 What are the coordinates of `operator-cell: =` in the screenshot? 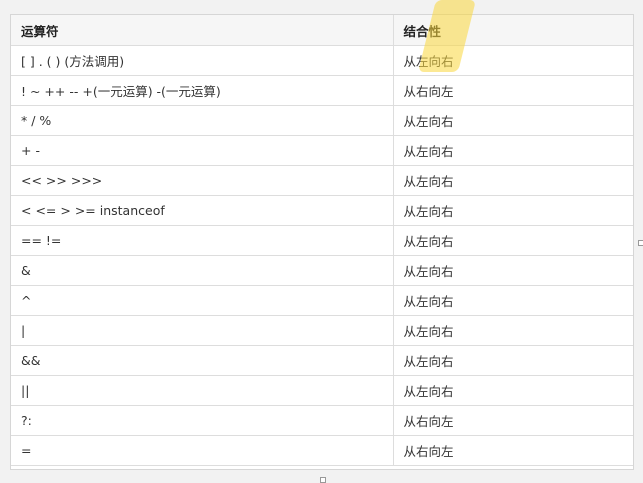 It's located at (202, 450).